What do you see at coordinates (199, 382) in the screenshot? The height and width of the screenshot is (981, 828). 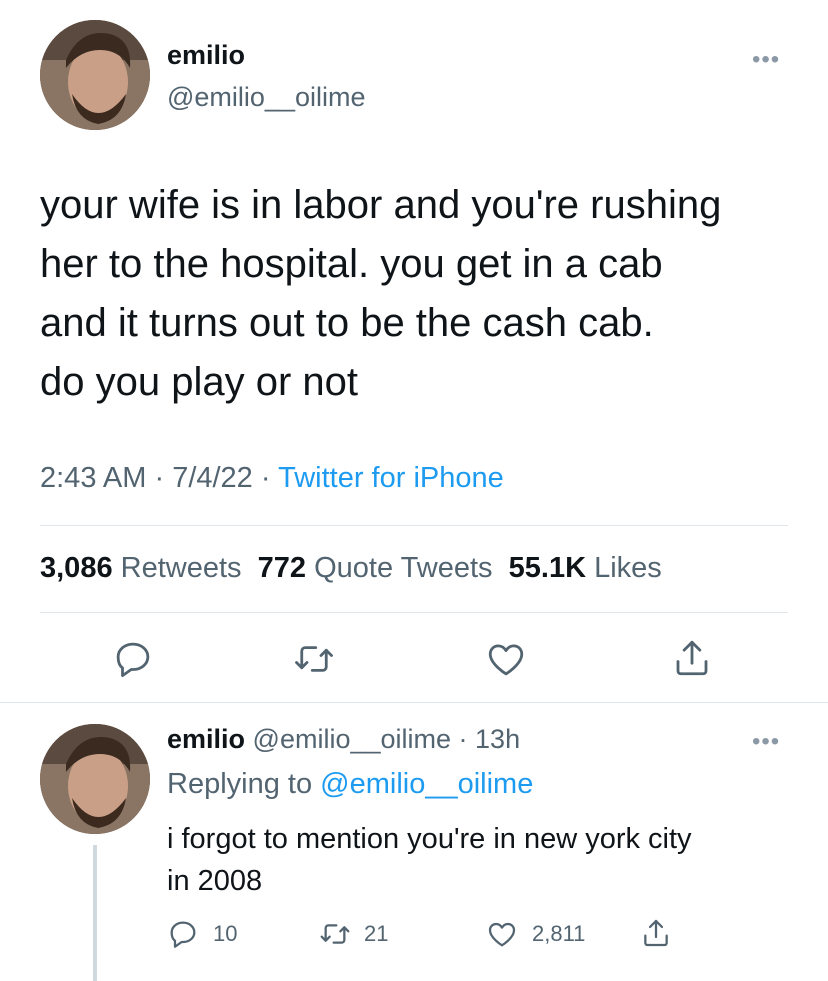 I see `tweet-text-line: do you play or not` at bounding box center [199, 382].